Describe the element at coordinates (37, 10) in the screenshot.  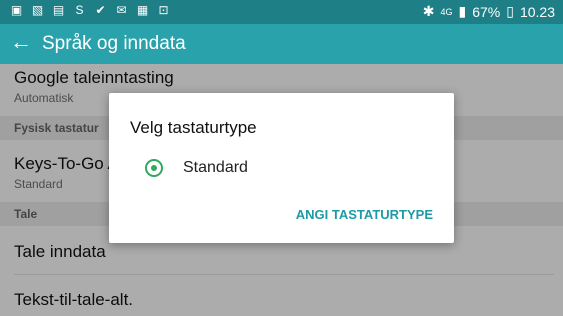
I see `gallery-icon: ▧` at that location.